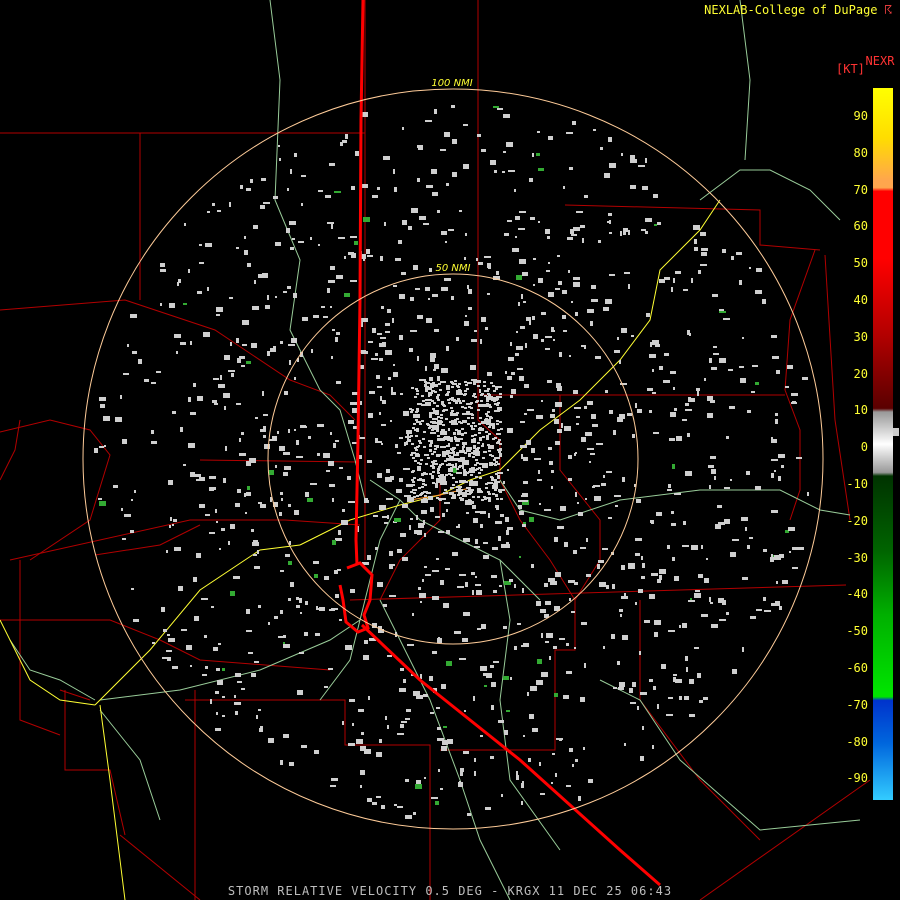 This screenshot has height=900, width=900. I want to click on road-line, so click(130, 765).